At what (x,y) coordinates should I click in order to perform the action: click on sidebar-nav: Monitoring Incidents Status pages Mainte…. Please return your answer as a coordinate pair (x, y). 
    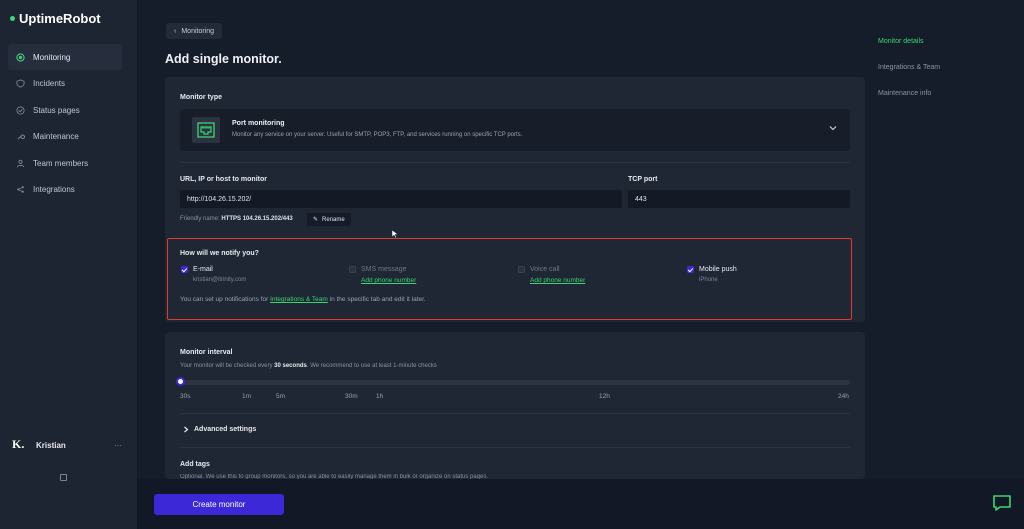
    Looking at the image, I should click on (65, 123).